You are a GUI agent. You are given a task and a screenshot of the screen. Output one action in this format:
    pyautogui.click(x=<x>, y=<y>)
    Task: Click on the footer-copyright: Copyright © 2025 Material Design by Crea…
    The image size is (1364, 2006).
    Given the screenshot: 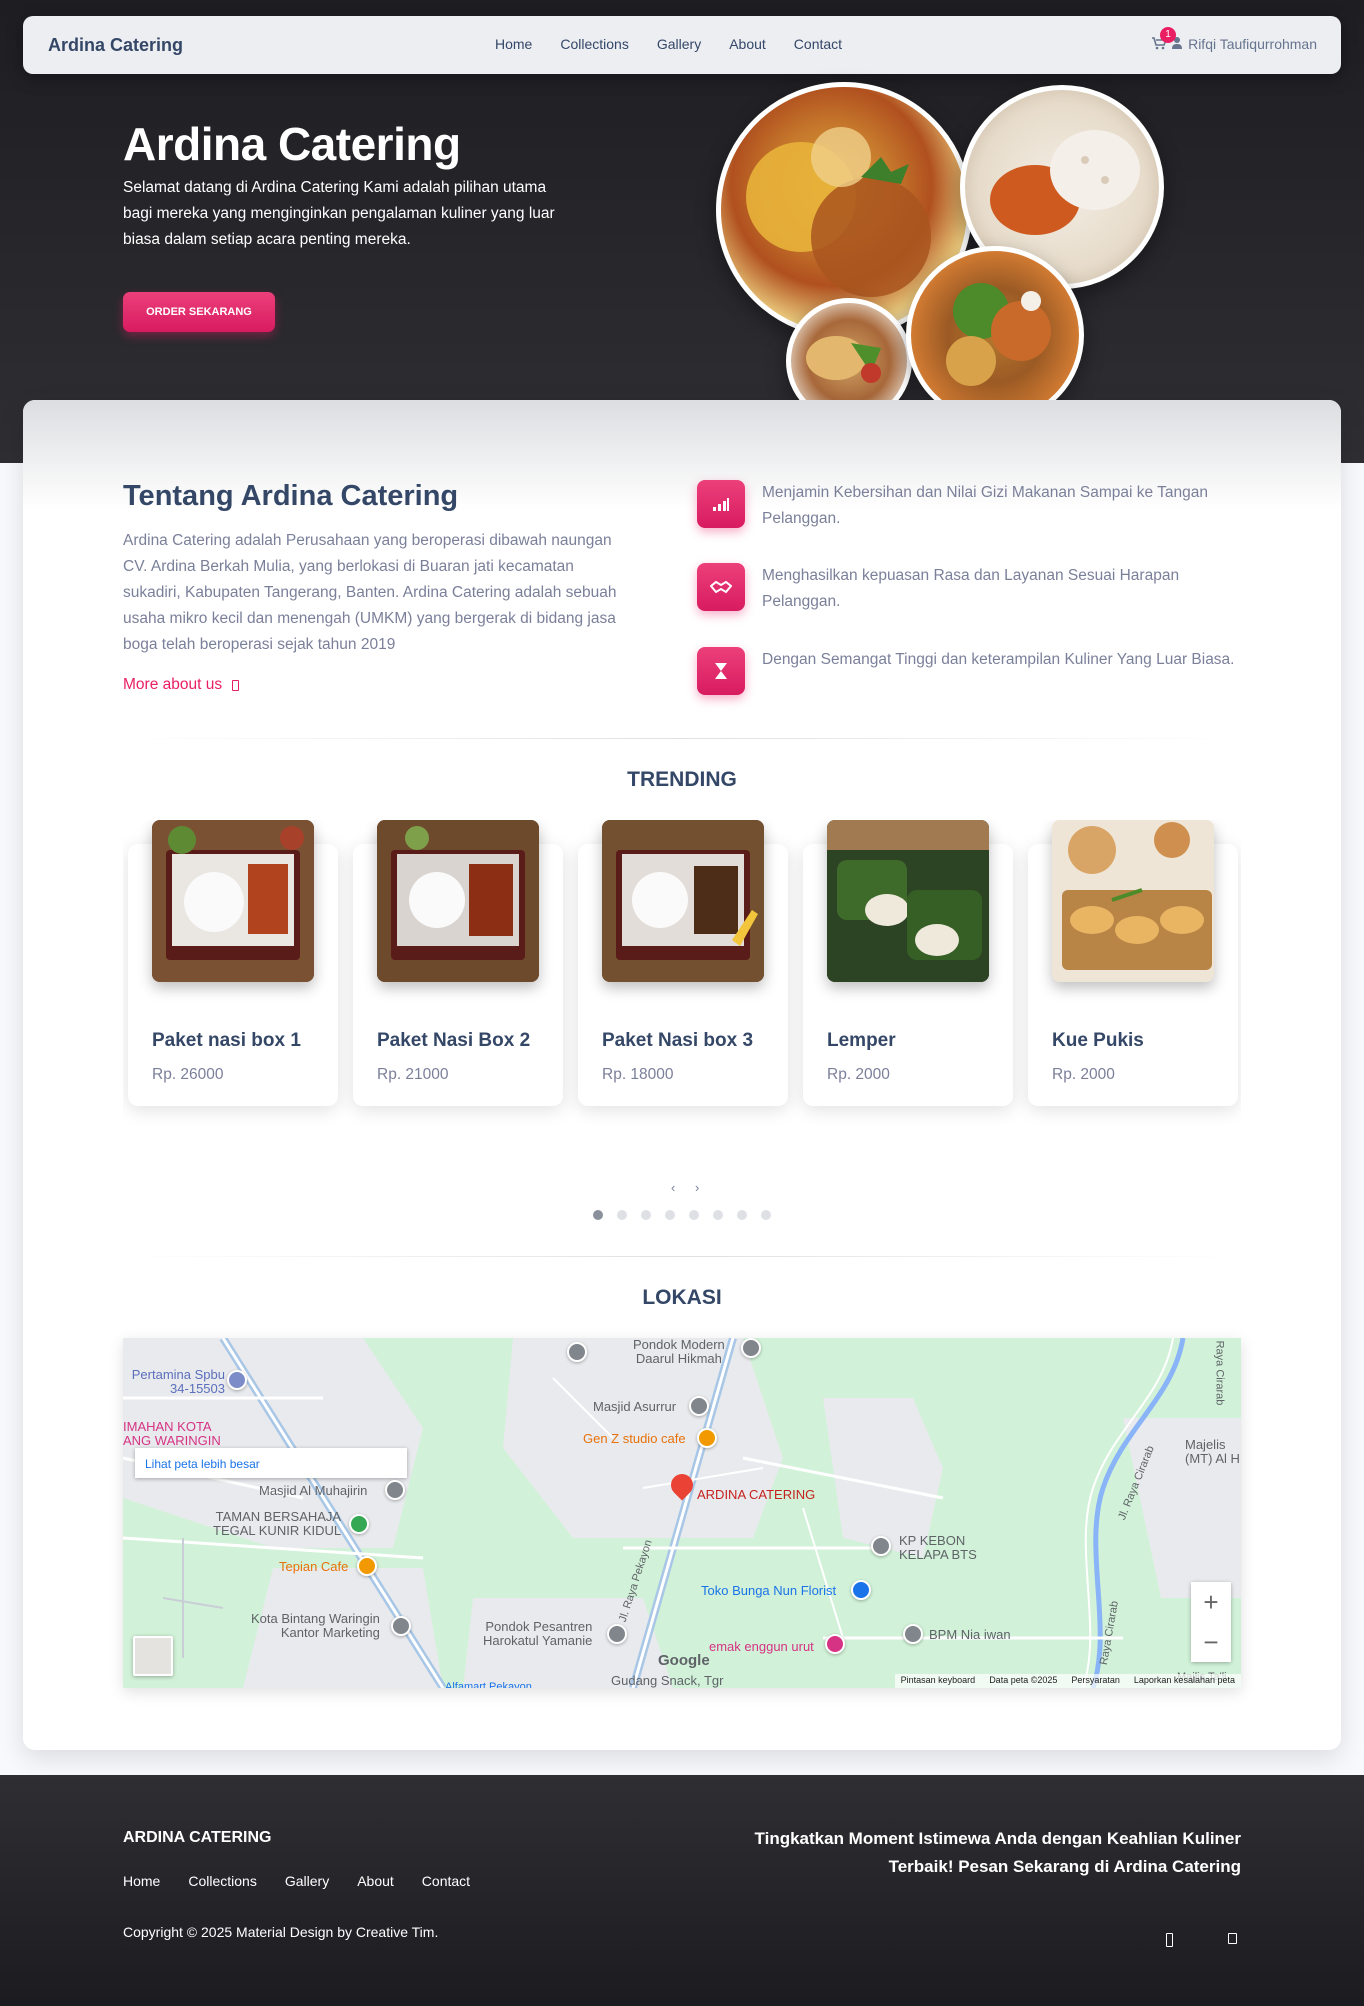 What is the action you would take?
    pyautogui.click(x=281, y=1932)
    